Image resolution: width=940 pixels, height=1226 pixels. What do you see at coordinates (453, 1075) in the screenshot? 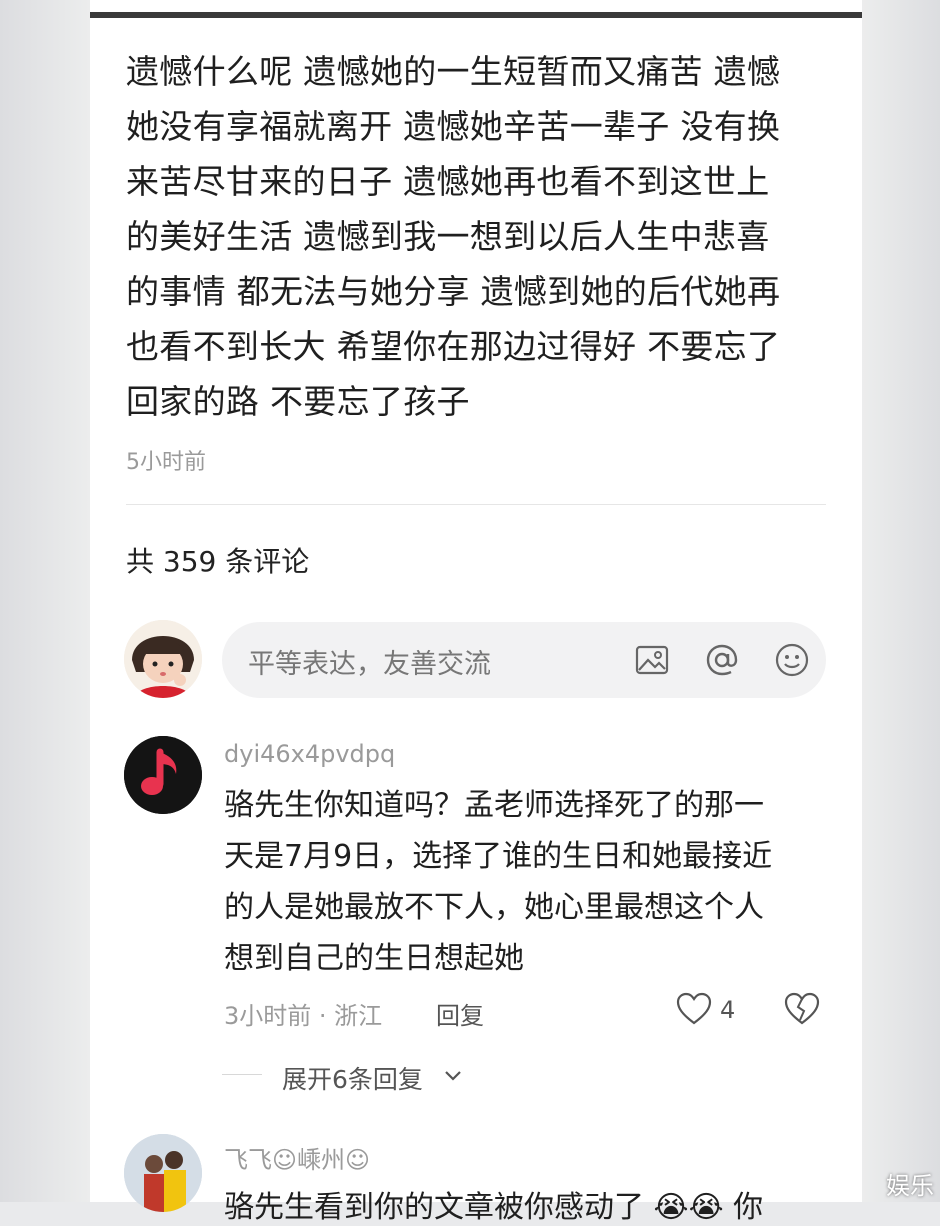
I see `chevron-down-icon` at bounding box center [453, 1075].